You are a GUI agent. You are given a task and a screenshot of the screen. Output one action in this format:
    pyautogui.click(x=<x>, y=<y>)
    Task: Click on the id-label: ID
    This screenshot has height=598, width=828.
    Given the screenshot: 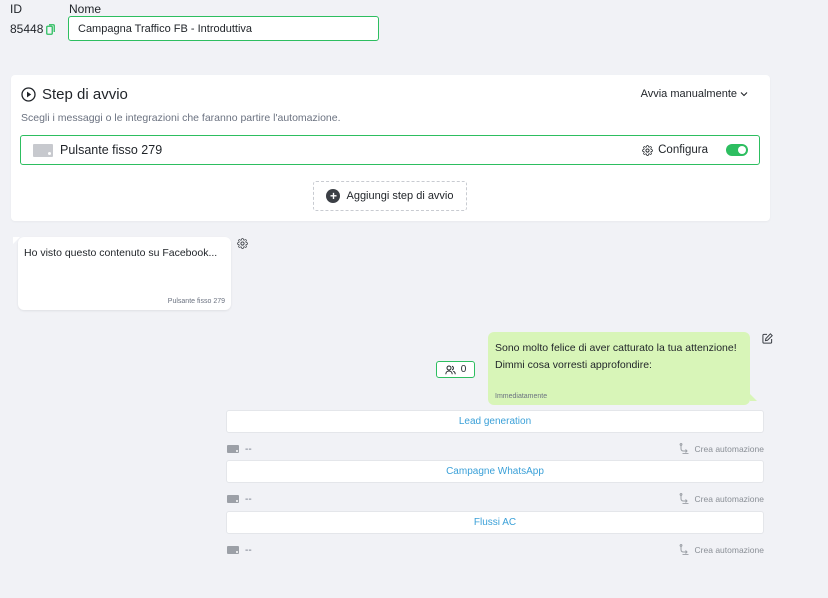 What is the action you would take?
    pyautogui.click(x=16, y=9)
    